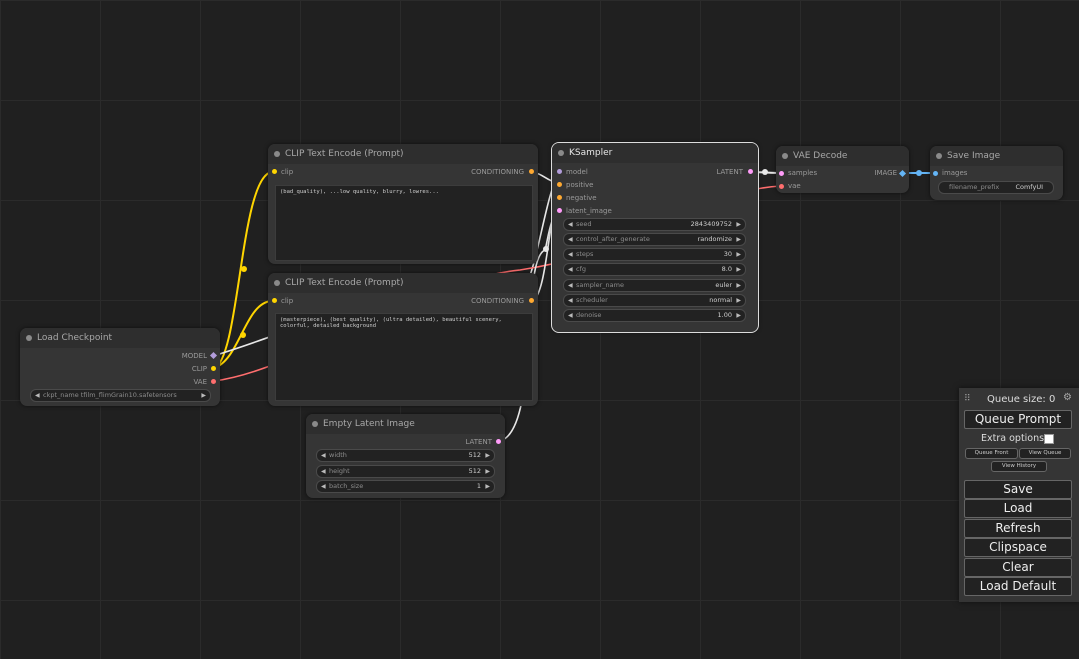 This screenshot has width=1079, height=659. I want to click on model-input-pin, so click(559, 171).